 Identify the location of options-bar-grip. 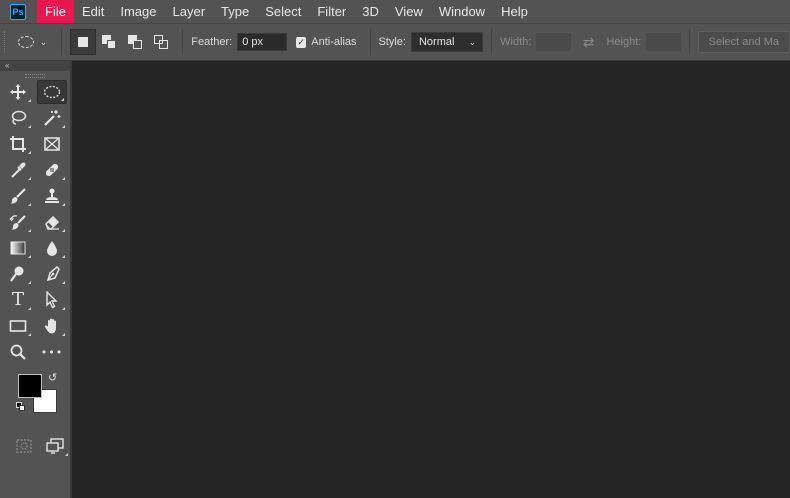
(7, 42).